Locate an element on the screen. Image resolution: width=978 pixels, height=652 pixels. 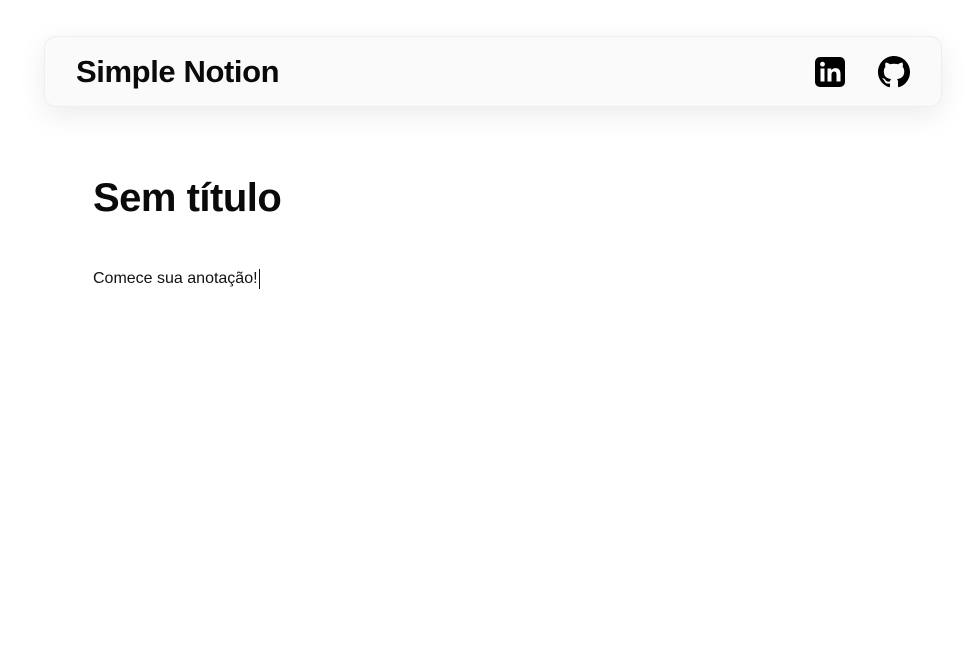
note-title: Sem título is located at coordinates (493, 198).